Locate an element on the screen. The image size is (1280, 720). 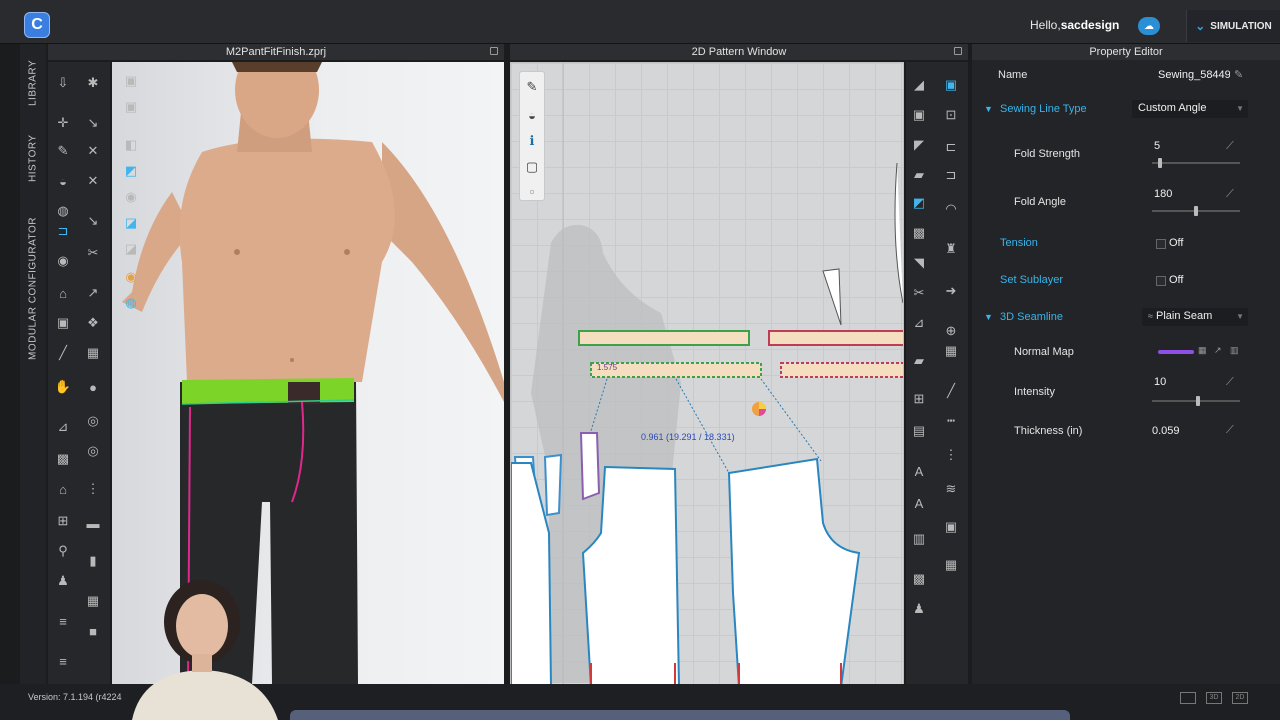
user-name: sacdesign is located at coordinates (1090, 25).